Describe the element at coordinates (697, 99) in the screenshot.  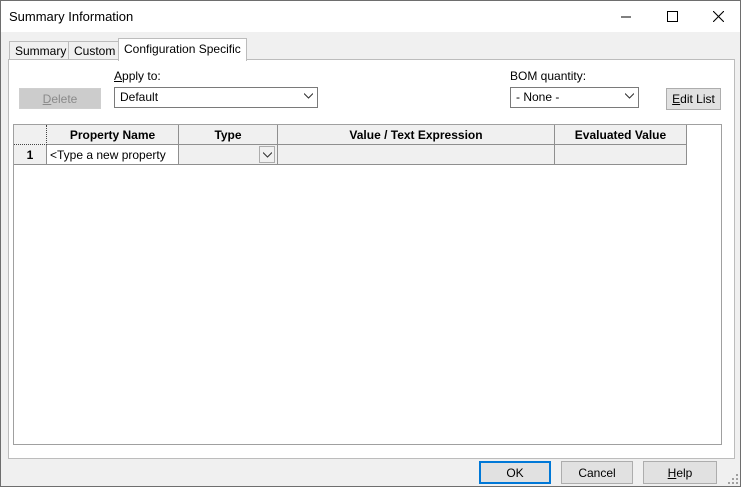
I see `edit-list-label-rest: dit List` at that location.